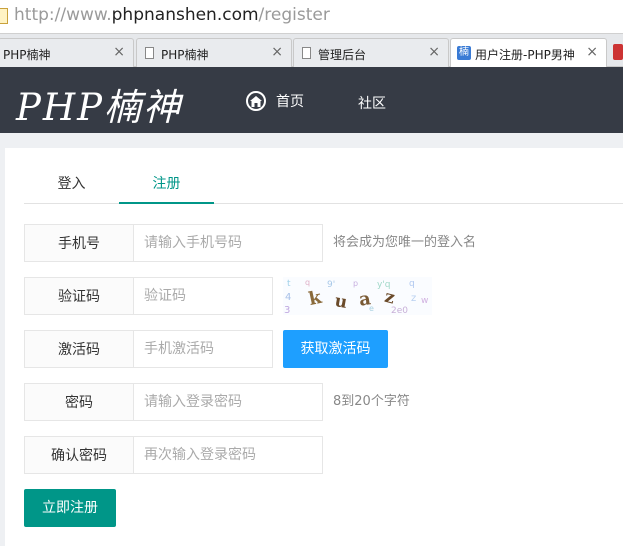  Describe the element at coordinates (214, 52) in the screenshot. I see `browser-tab-2: PHP楠神 ×` at that location.